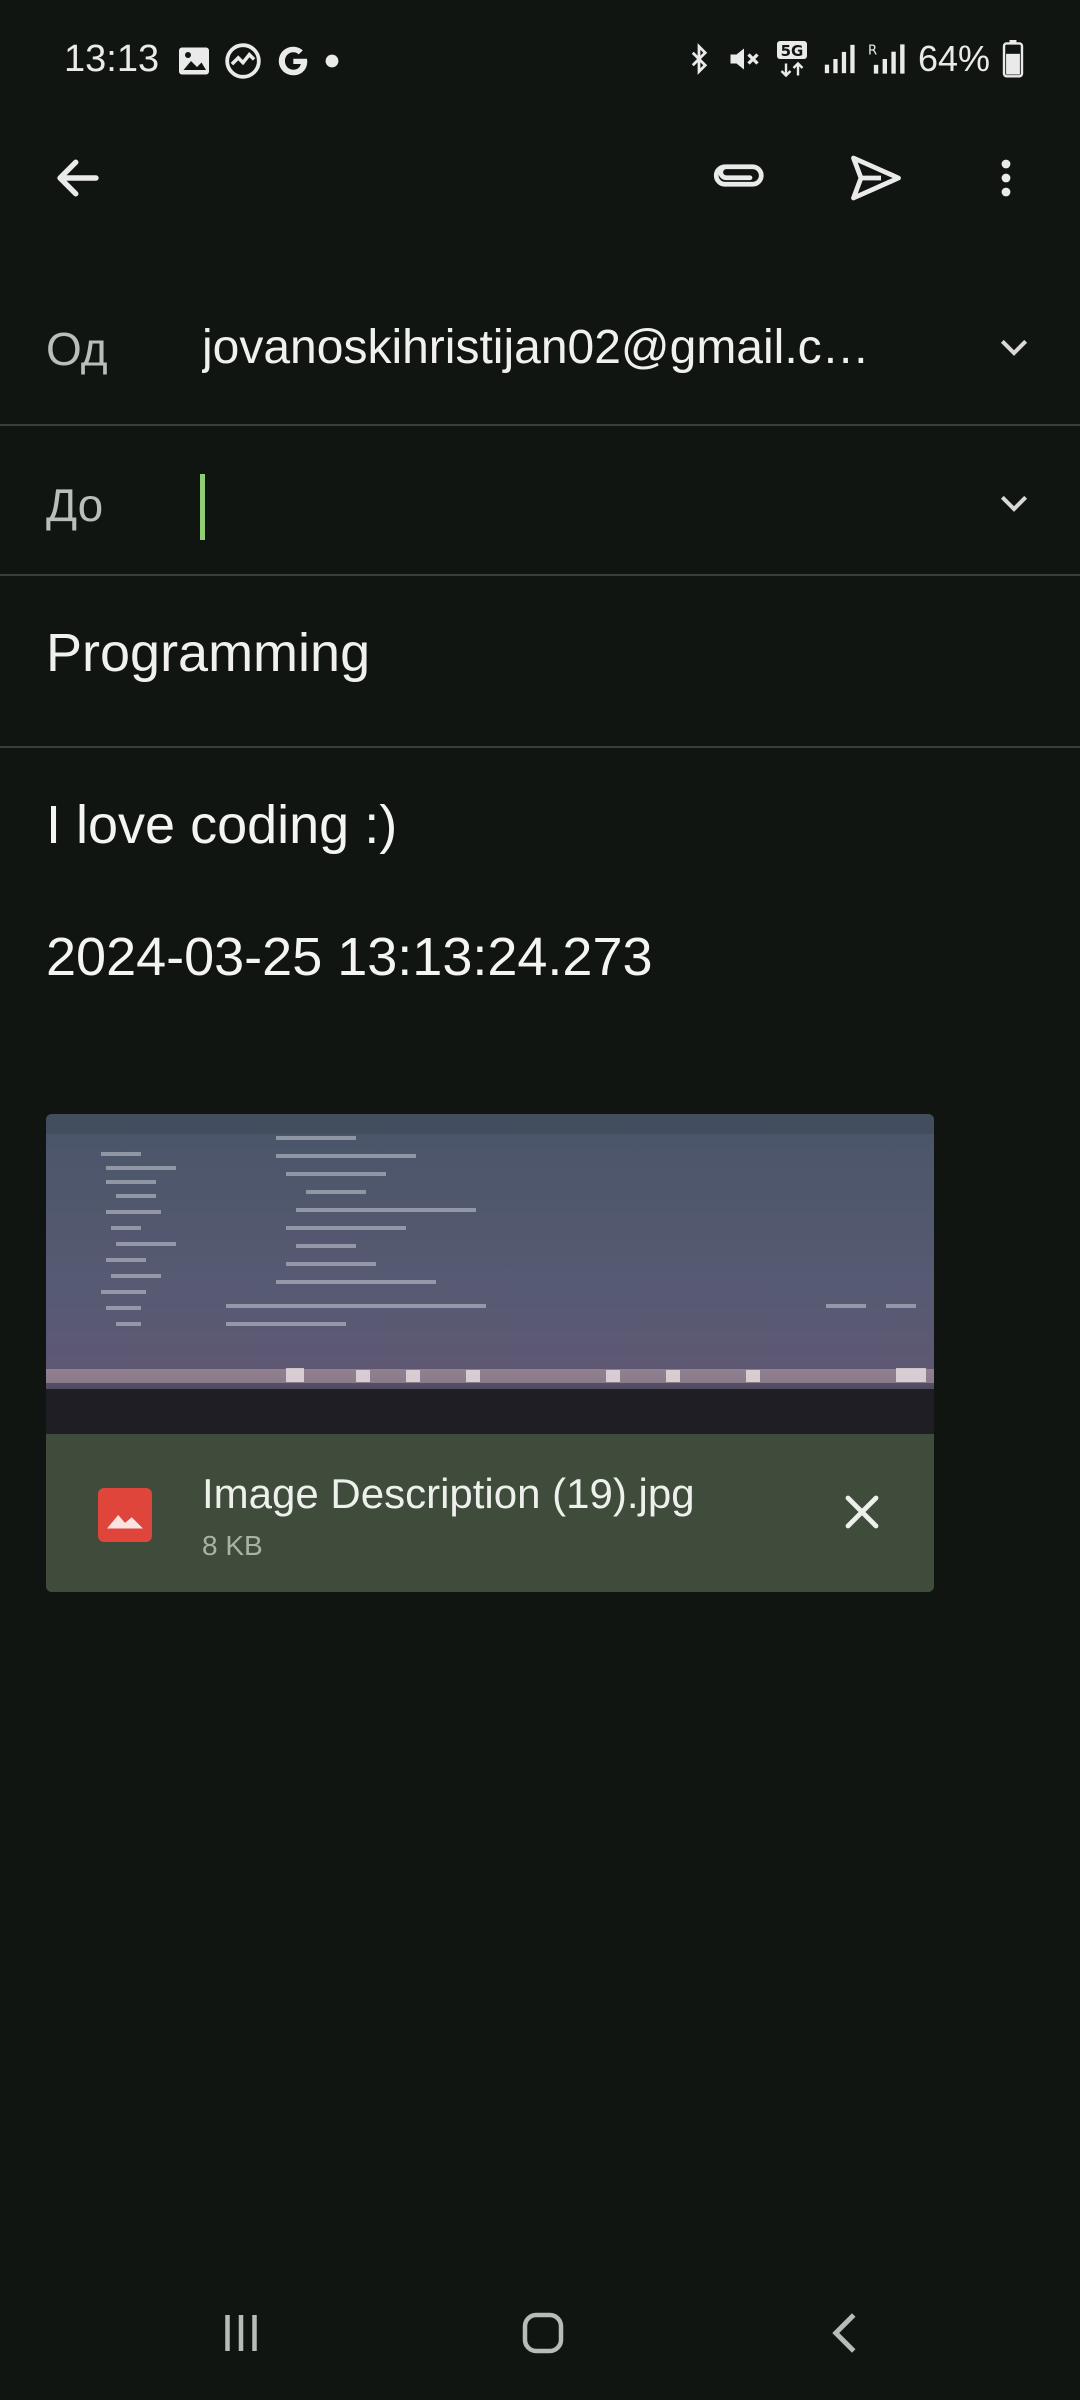 Image resolution: width=1080 pixels, height=2400 pixels. Describe the element at coordinates (75, 505) in the screenshot. I see `to-label: До` at that location.